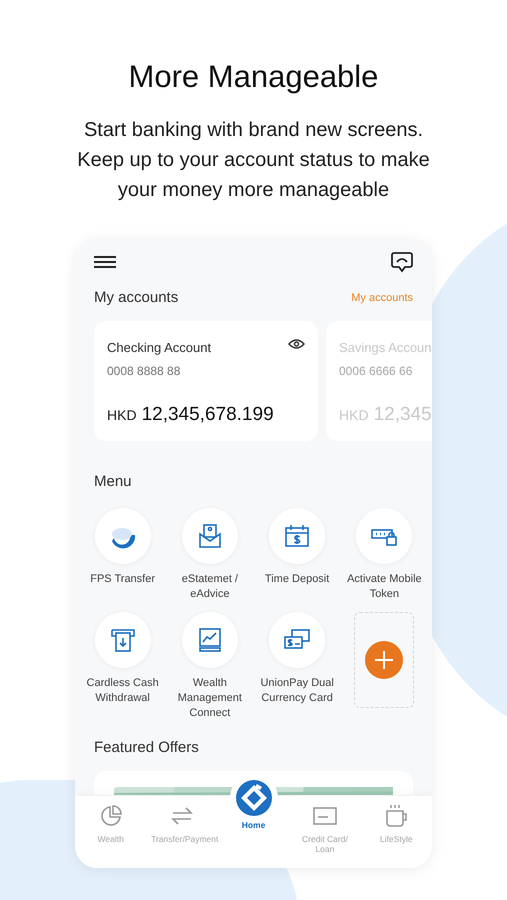 This screenshot has height=900, width=507. Describe the element at coordinates (297, 579) in the screenshot. I see `menu-item-label: Time Deposit` at that location.